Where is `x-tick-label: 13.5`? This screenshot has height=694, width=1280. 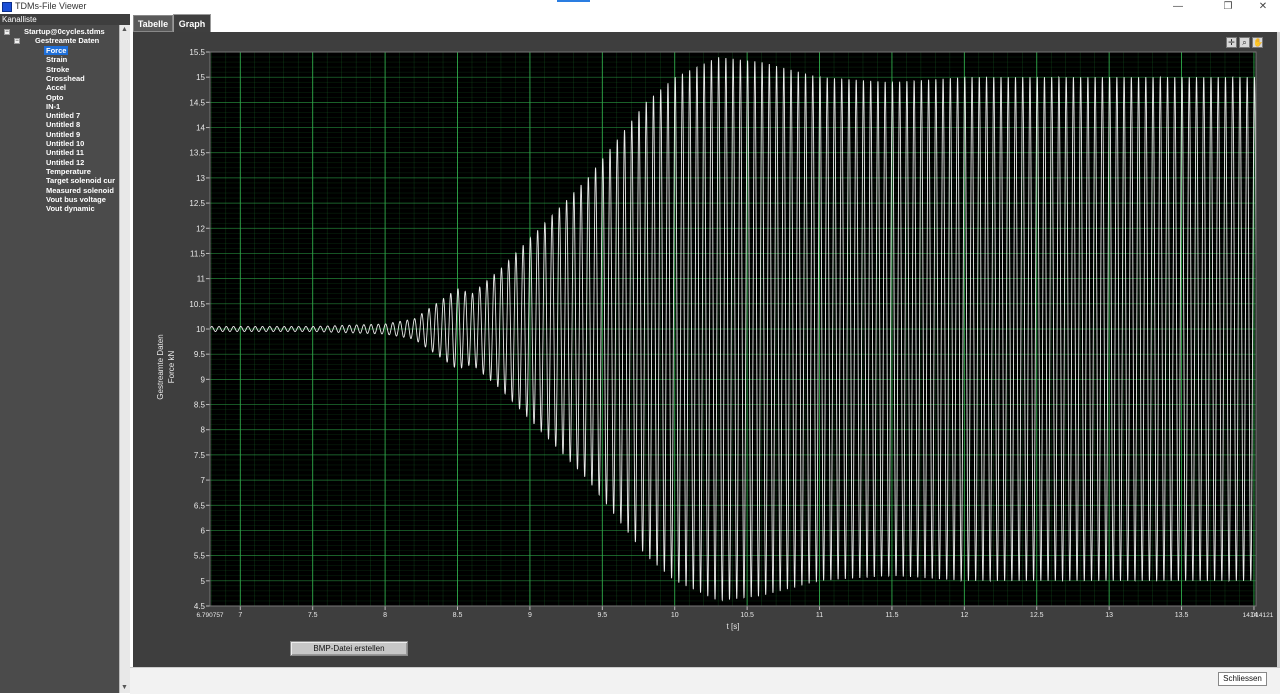
x-tick-label: 13.5 is located at coordinates (1182, 615).